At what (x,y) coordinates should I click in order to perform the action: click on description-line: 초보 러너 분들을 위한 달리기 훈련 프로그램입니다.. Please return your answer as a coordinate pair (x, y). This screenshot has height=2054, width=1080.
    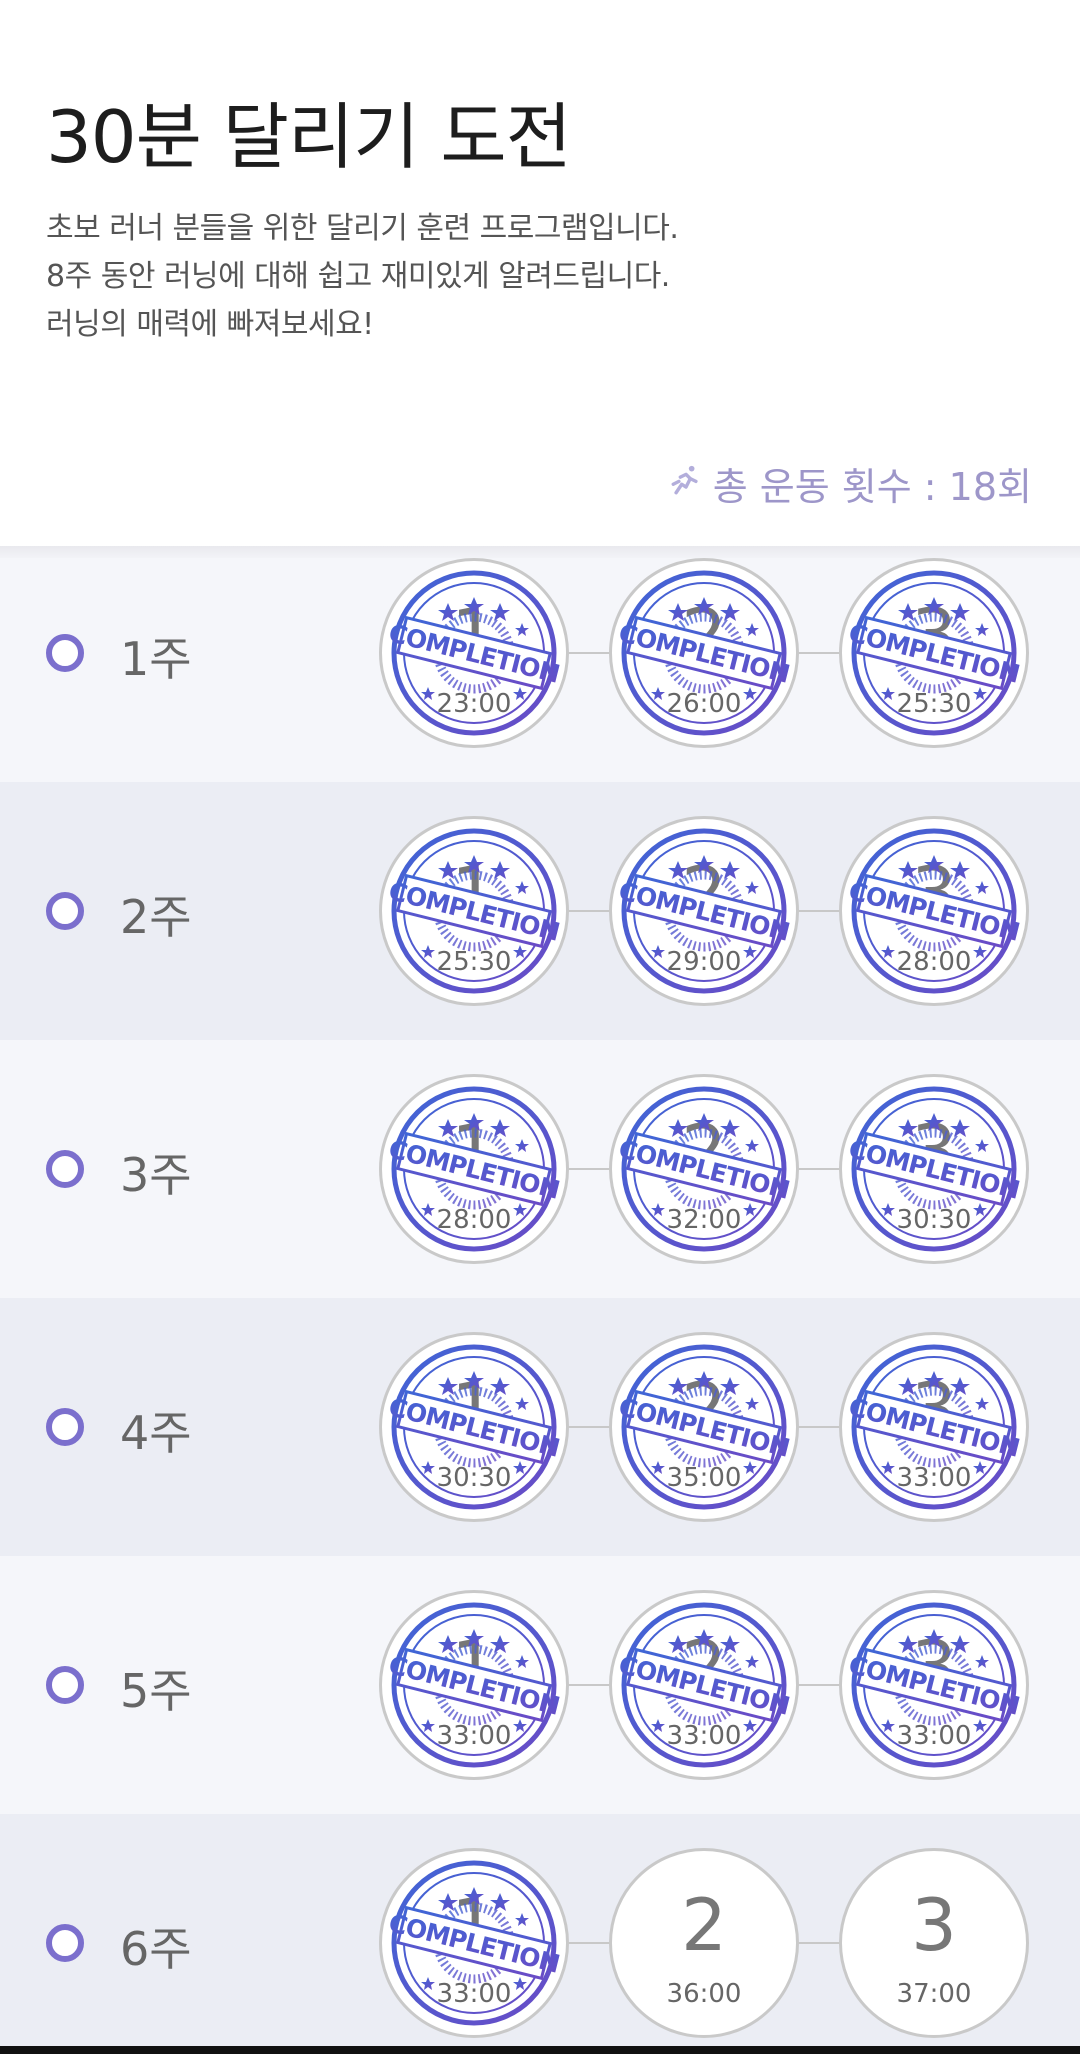
    Looking at the image, I should click on (362, 228).